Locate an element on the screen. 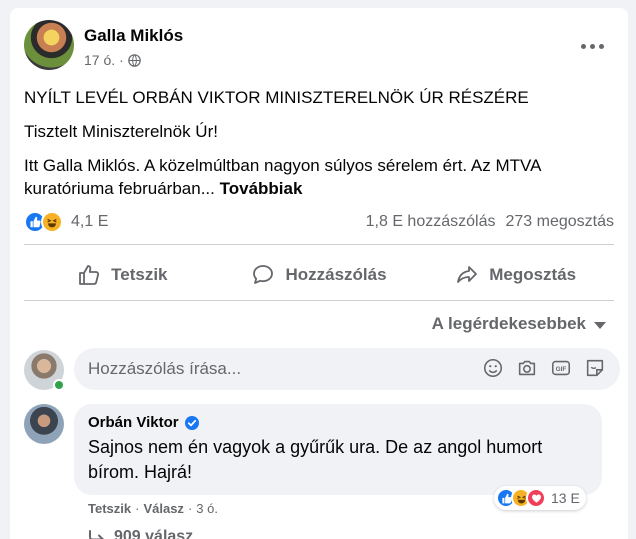 Image resolution: width=636 pixels, height=539 pixels. comment-actions: Tetszik · Válasz · 3 ó. is located at coordinates (153, 508).